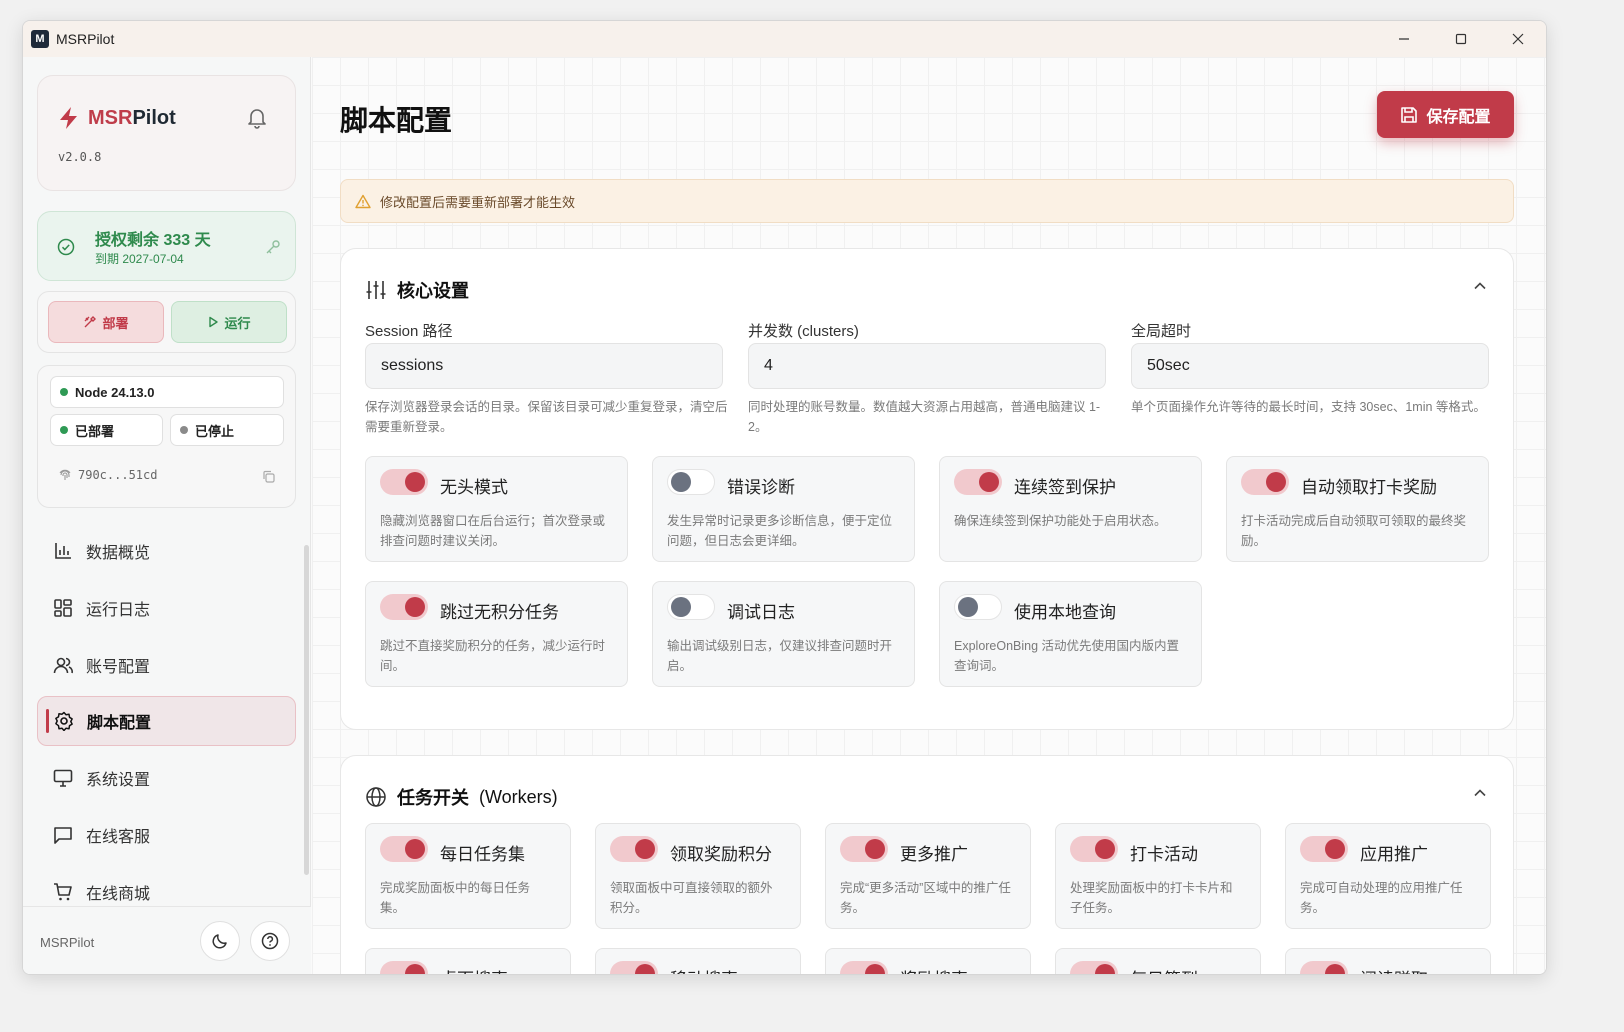 The image size is (1624, 1032). I want to click on toggle-label: 调试日志, so click(761, 612).